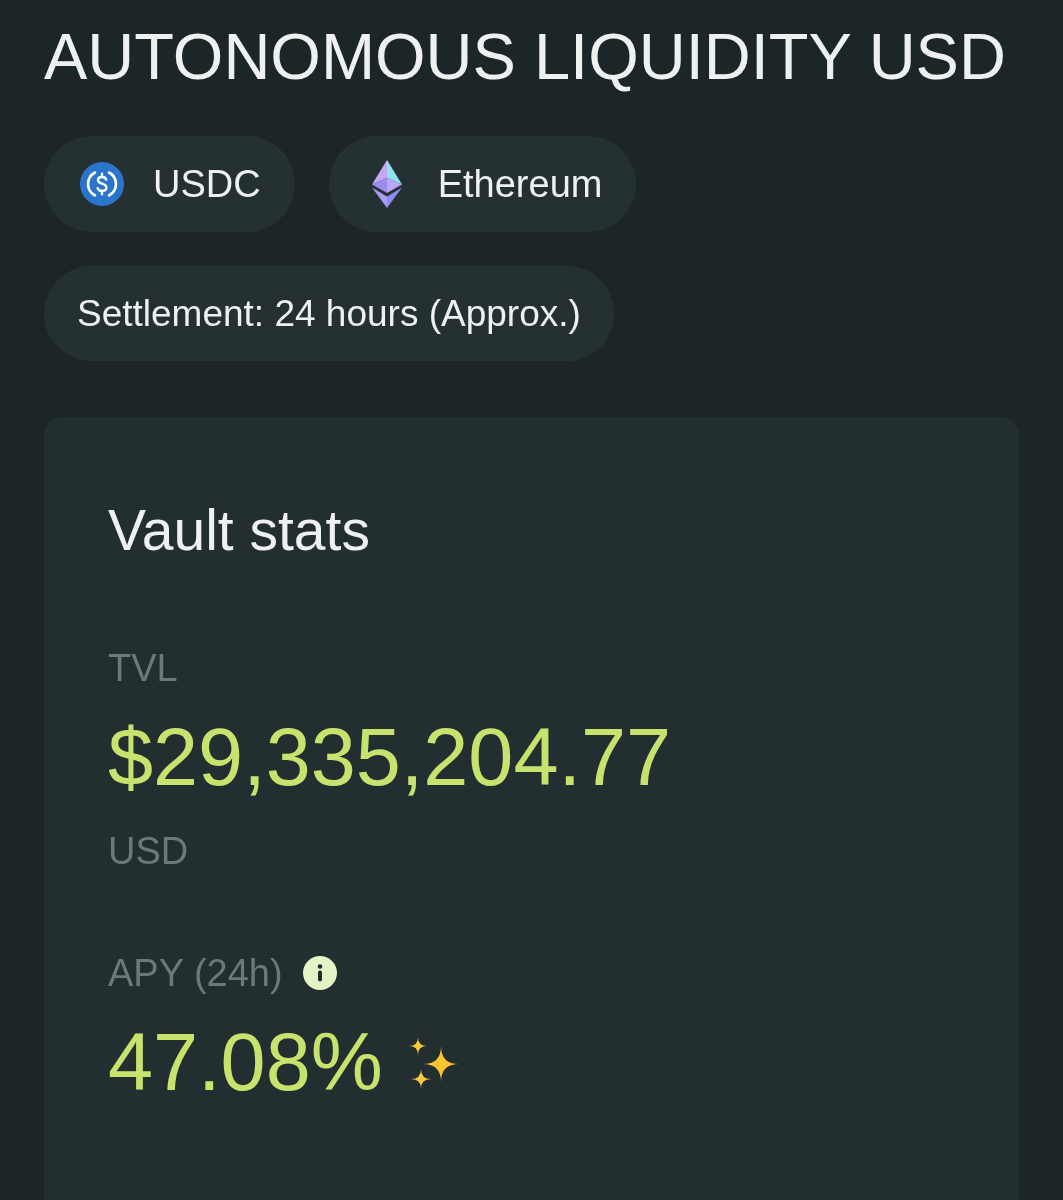 The image size is (1063, 1200). Describe the element at coordinates (390, 757) in the screenshot. I see `stat-value: $29,335,204.77` at that location.